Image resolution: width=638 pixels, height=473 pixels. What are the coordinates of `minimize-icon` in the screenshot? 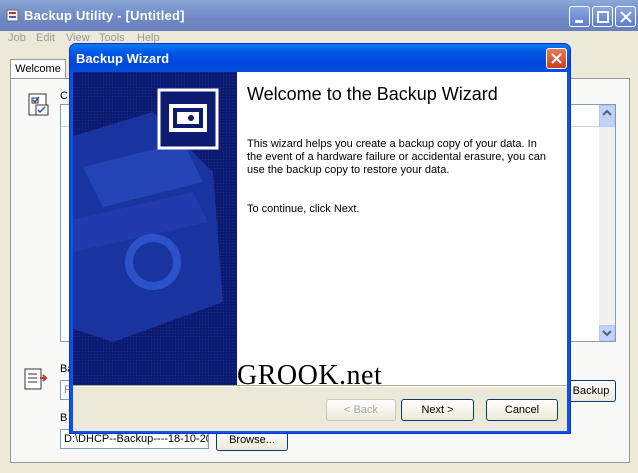 It's located at (579, 21).